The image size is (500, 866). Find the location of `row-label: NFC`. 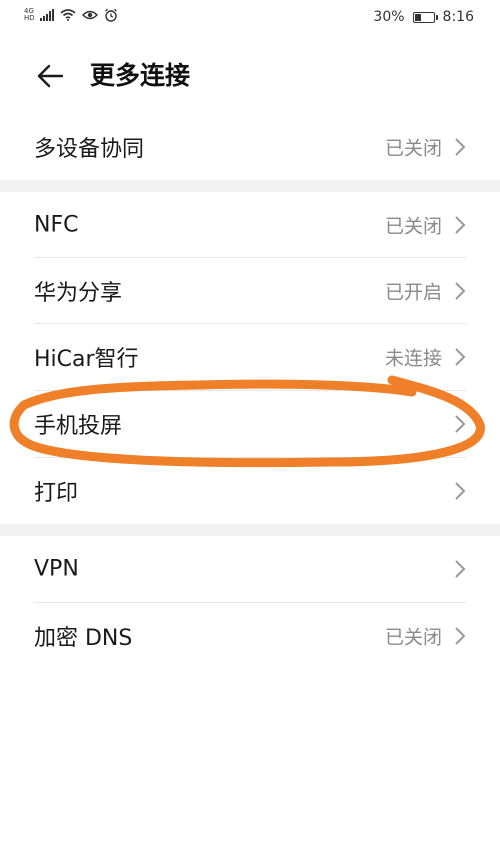

row-label: NFC is located at coordinates (56, 225).